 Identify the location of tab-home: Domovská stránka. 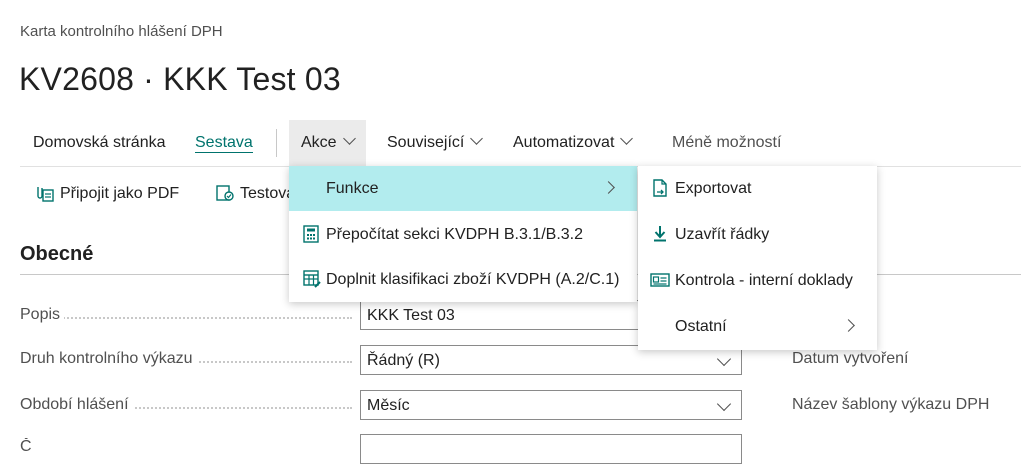
(99, 143).